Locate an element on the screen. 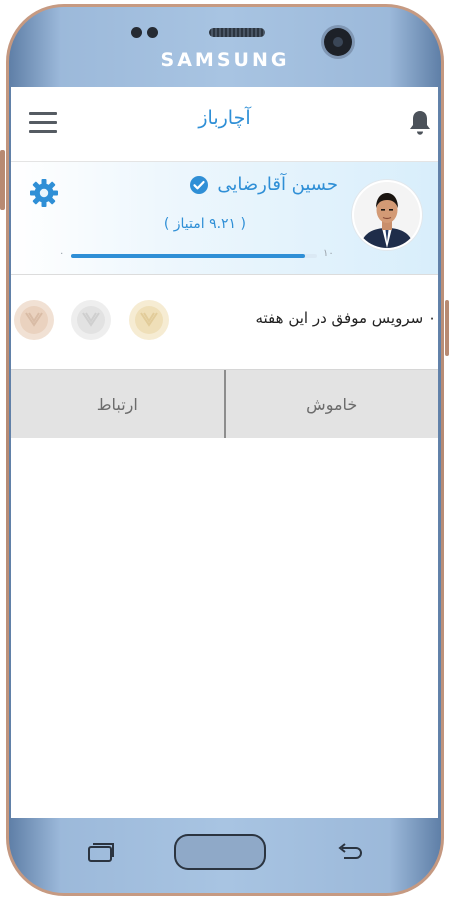  profile-card: حسین آقارضایی ( ۹.۲۱ امتیاز ) ۰ ۱۰ is located at coordinates (224, 218).